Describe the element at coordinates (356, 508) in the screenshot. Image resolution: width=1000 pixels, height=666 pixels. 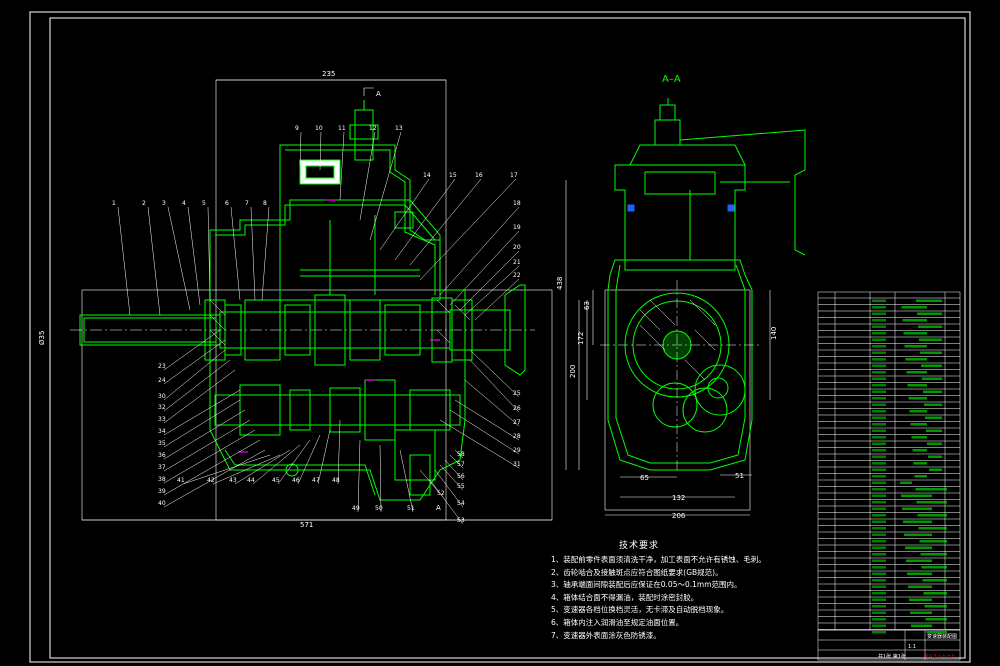
I see `part-number-label: 49` at that location.